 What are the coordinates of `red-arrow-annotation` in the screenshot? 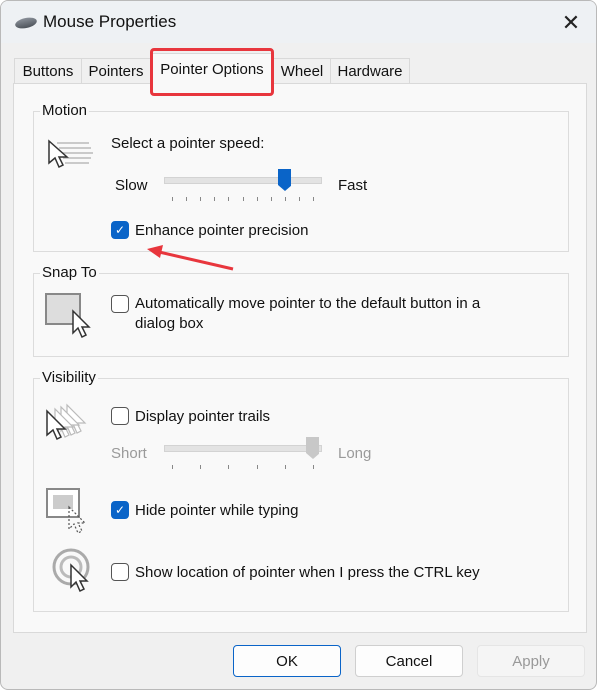 It's located at (190, 258).